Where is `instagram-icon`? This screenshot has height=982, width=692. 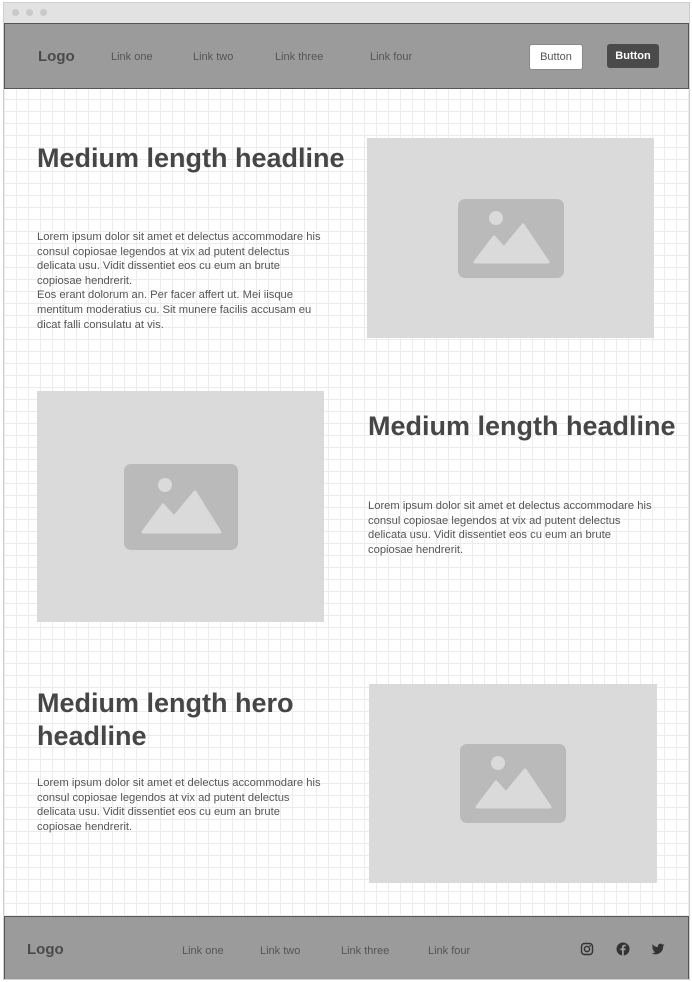 instagram-icon is located at coordinates (587, 949).